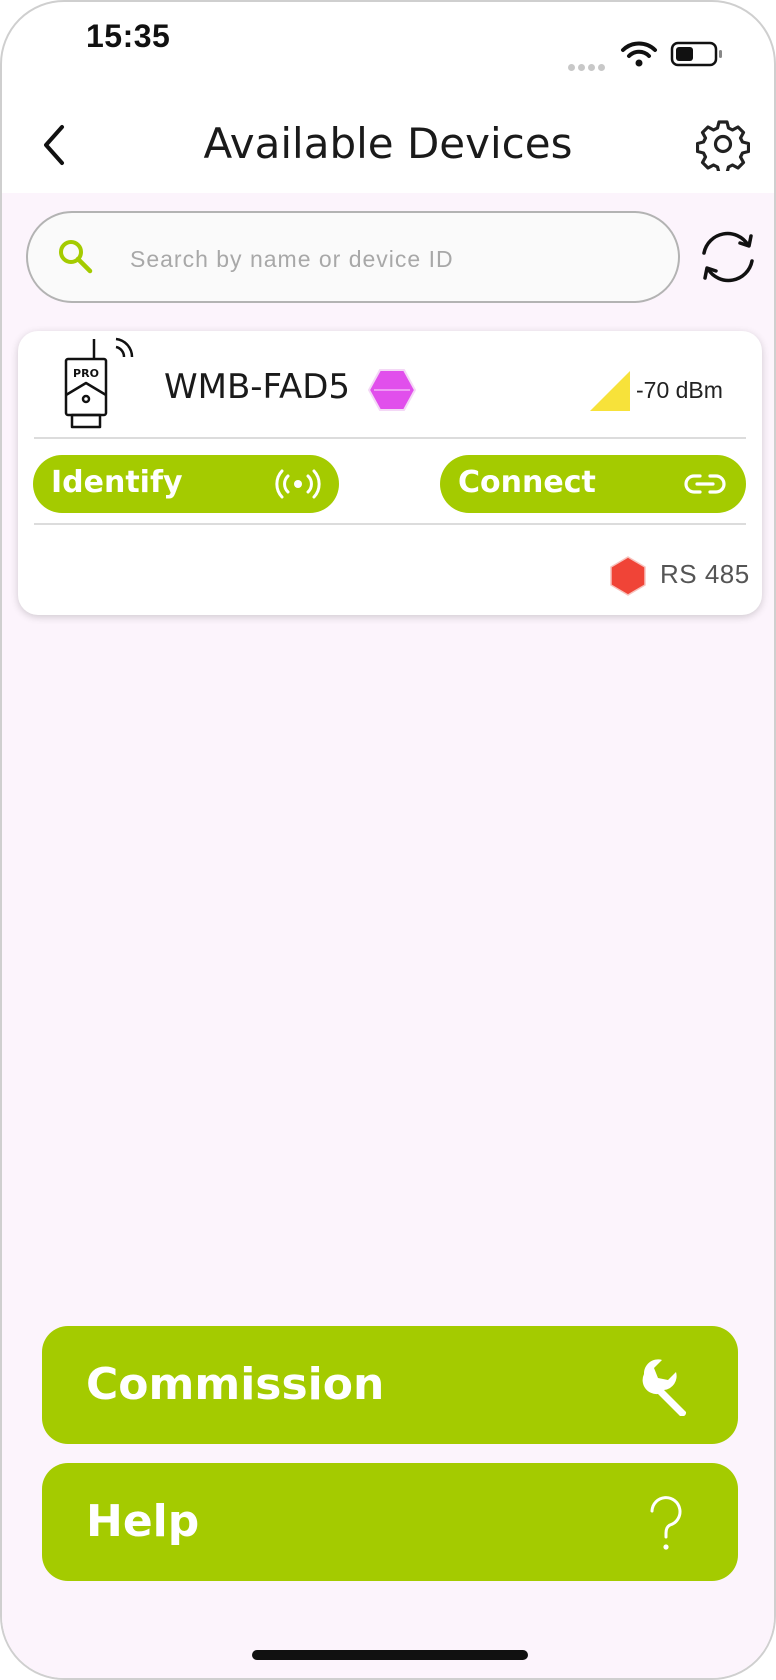 The width and height of the screenshot is (776, 1680). What do you see at coordinates (257, 387) in the screenshot?
I see `device-name: WMB-FAD5` at bounding box center [257, 387].